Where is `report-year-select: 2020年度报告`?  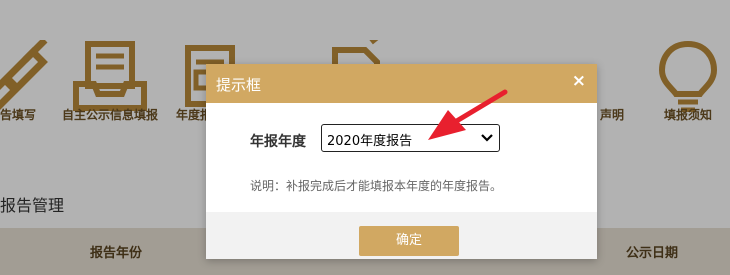 report-year-select: 2020年度报告 is located at coordinates (410, 138).